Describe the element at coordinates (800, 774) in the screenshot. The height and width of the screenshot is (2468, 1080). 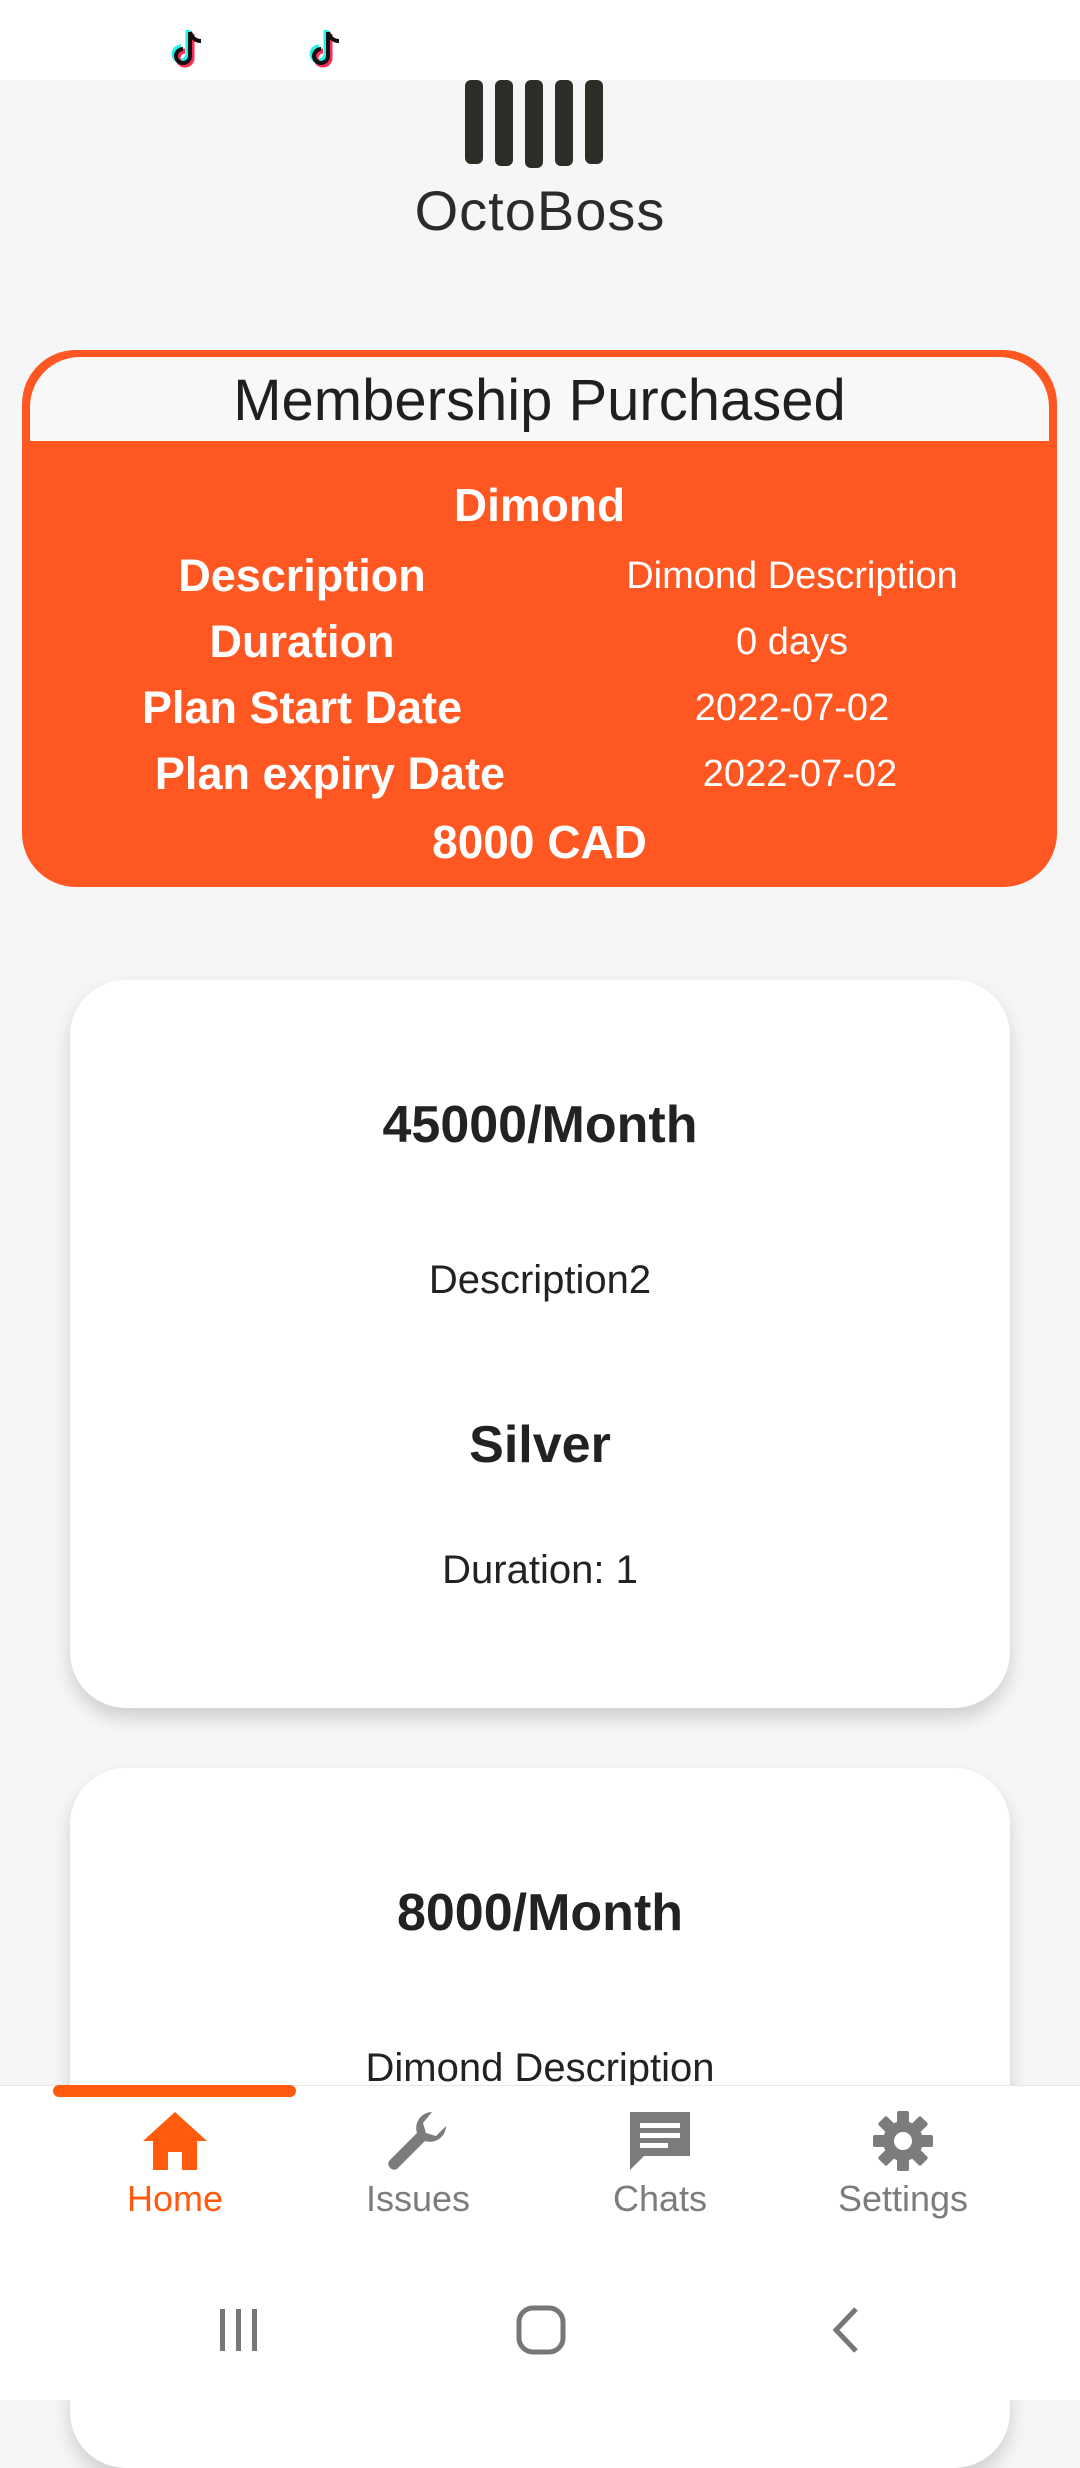
I see `plan-expiry-date-value: 2022-07-02` at that location.